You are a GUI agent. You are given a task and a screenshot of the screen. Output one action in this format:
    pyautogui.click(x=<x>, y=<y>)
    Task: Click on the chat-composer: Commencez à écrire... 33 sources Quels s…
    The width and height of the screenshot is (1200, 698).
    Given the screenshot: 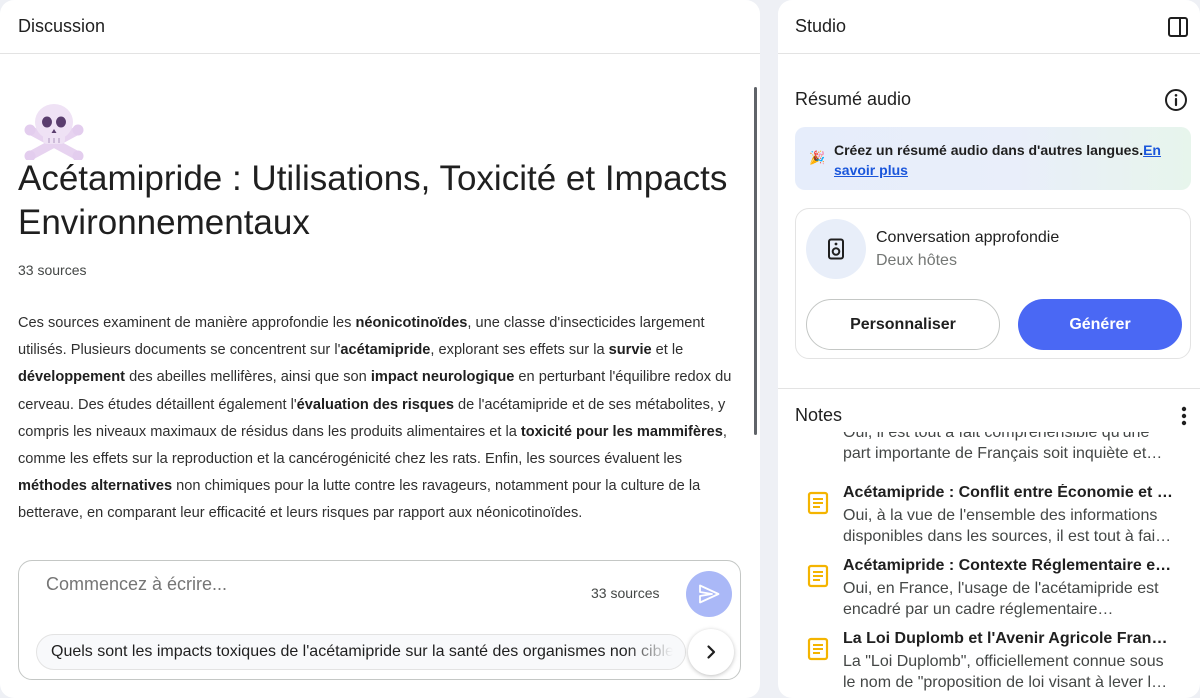 What is the action you would take?
    pyautogui.click(x=379, y=620)
    